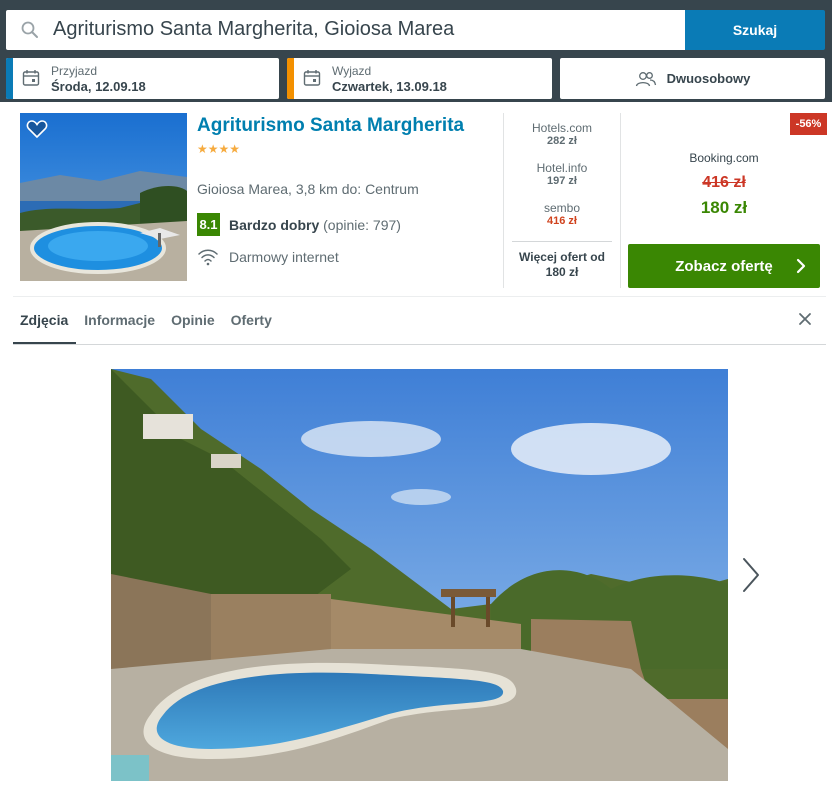  Describe the element at coordinates (562, 272) in the screenshot. I see `more-offers-price: 180 zł` at that location.